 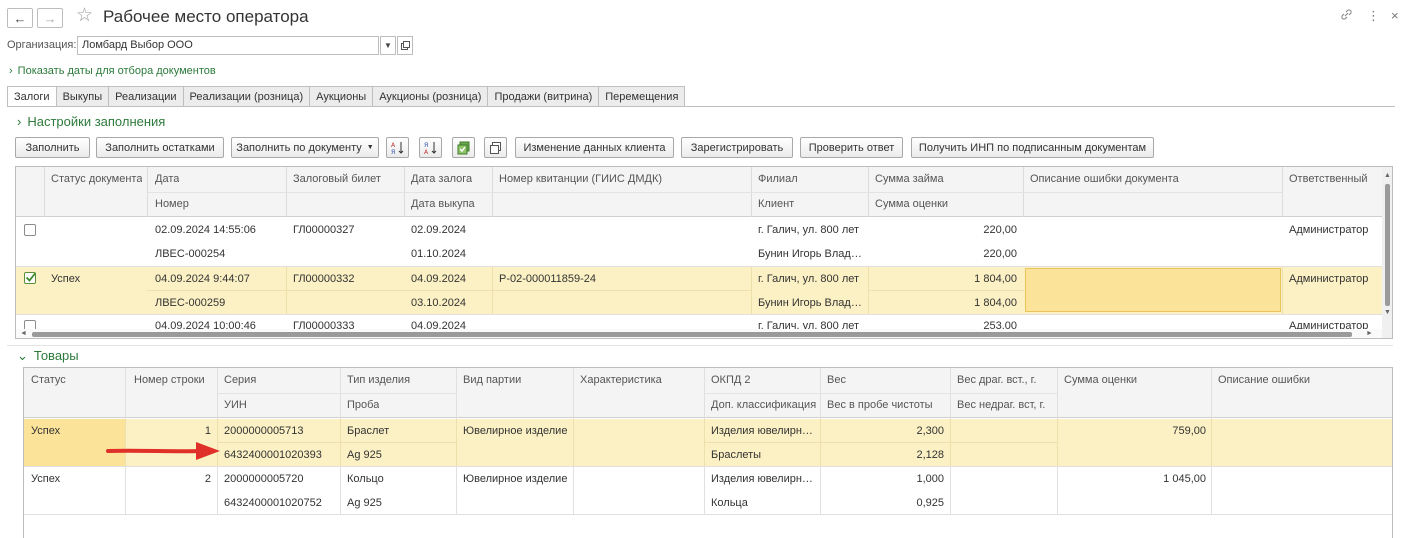 I want to click on sort-descending-button: ЯA, so click(x=430, y=147).